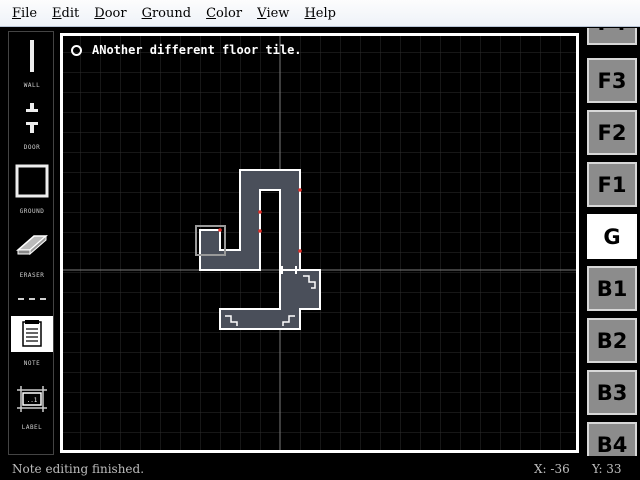 This screenshot has height=480, width=640. What do you see at coordinates (32, 211) in the screenshot?
I see `ground-tool-label: GROUND` at bounding box center [32, 211].